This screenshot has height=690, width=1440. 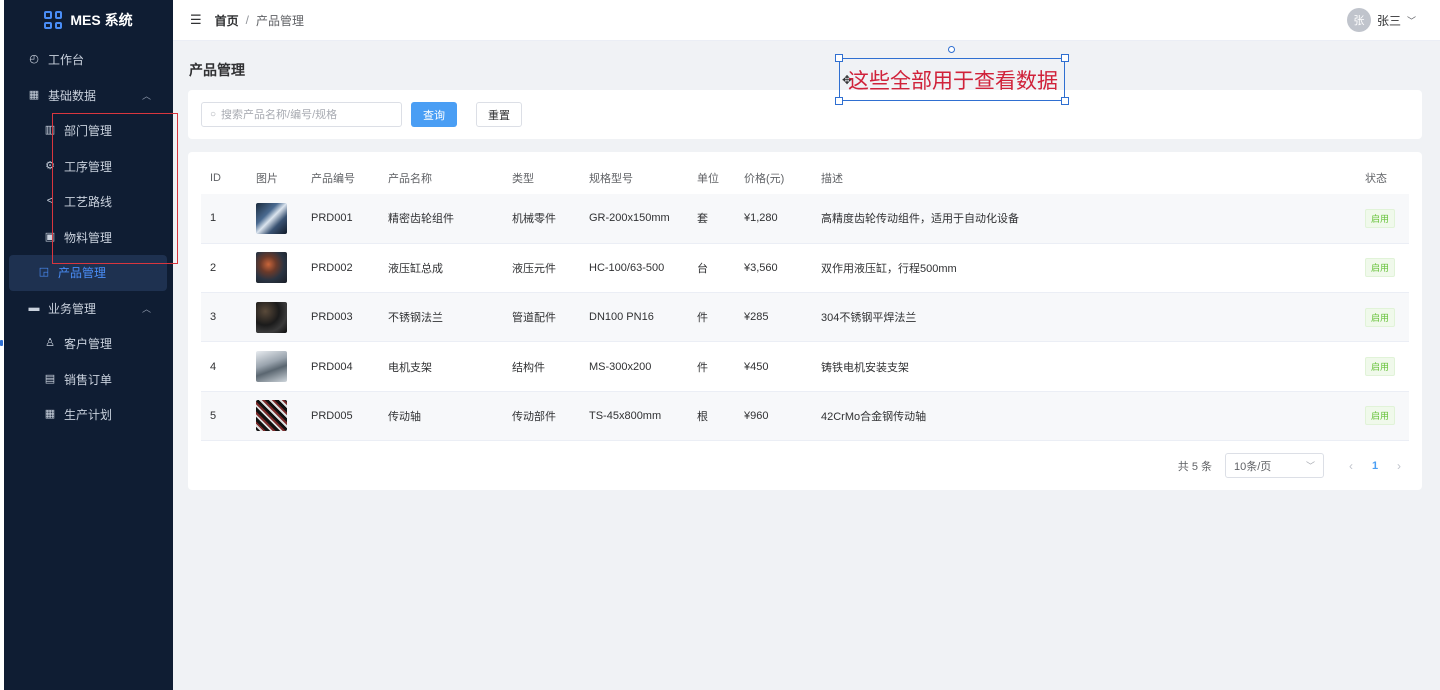 I want to click on next-page-button: ›, so click(x=1399, y=466).